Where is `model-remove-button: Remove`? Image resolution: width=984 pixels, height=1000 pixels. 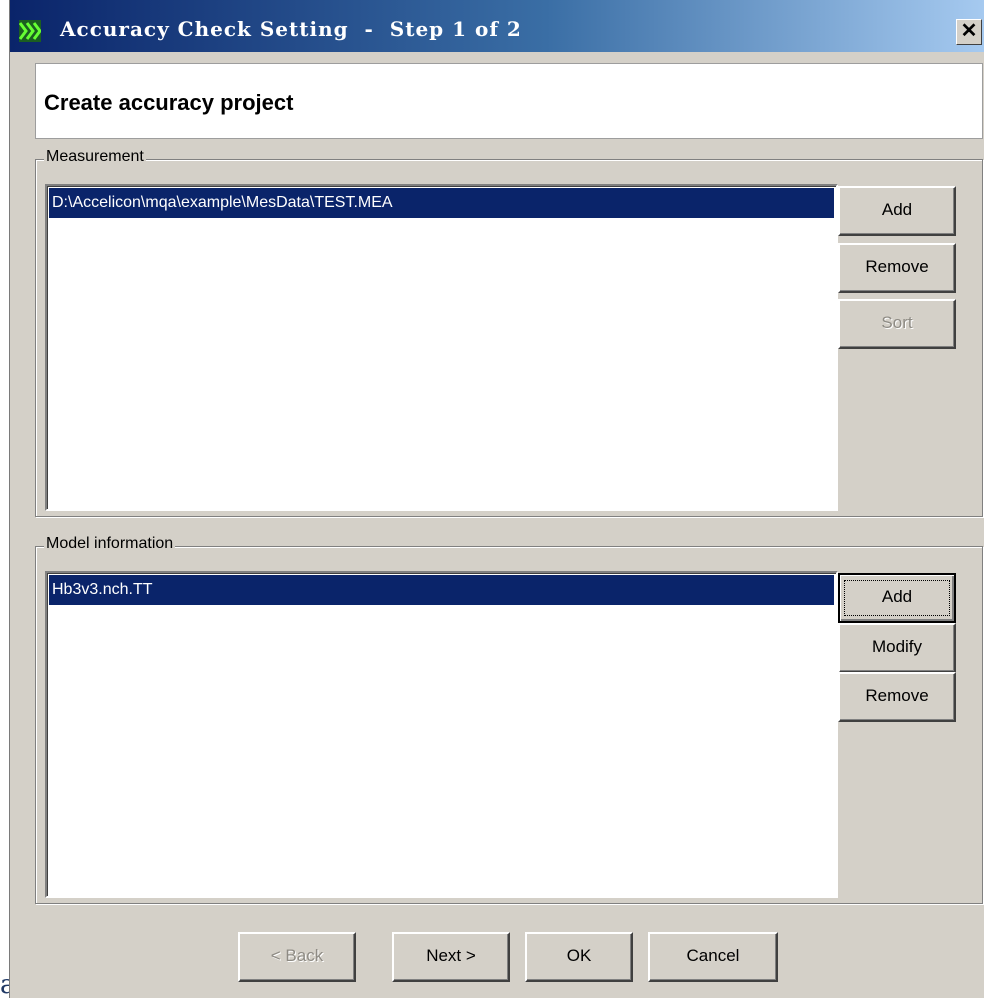 model-remove-button: Remove is located at coordinates (897, 697).